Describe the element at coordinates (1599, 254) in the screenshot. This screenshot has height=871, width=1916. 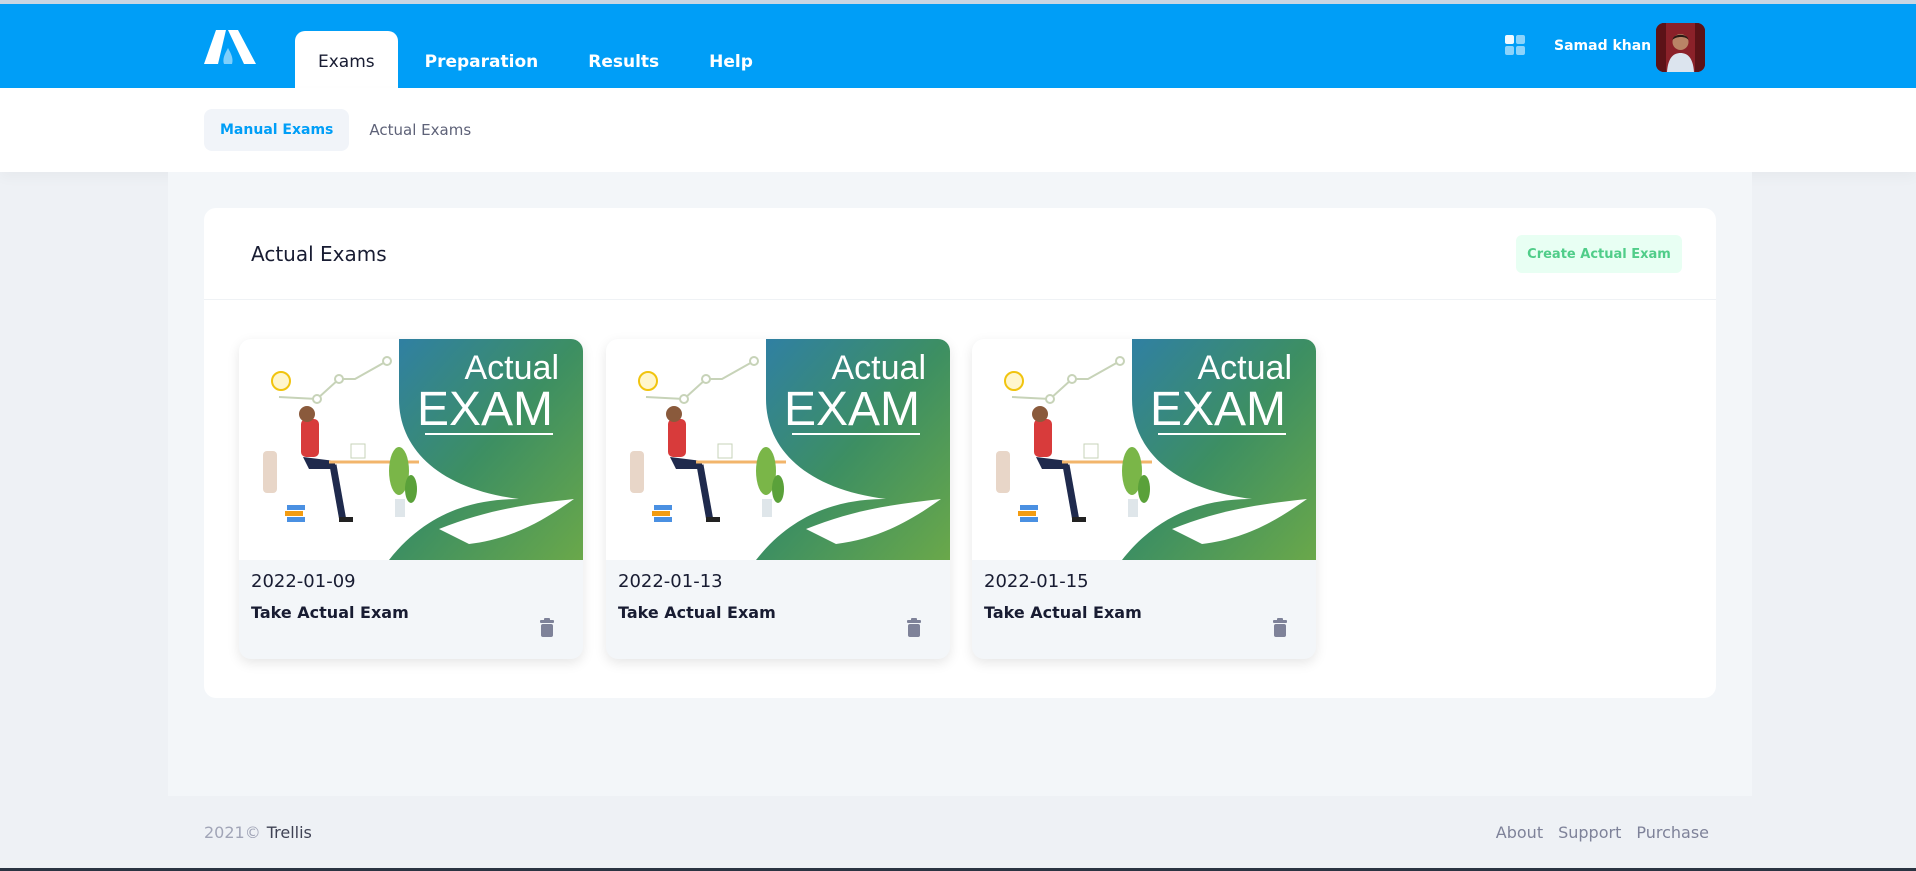
I see `create-actual-exam-button: Create Actual Exam` at that location.